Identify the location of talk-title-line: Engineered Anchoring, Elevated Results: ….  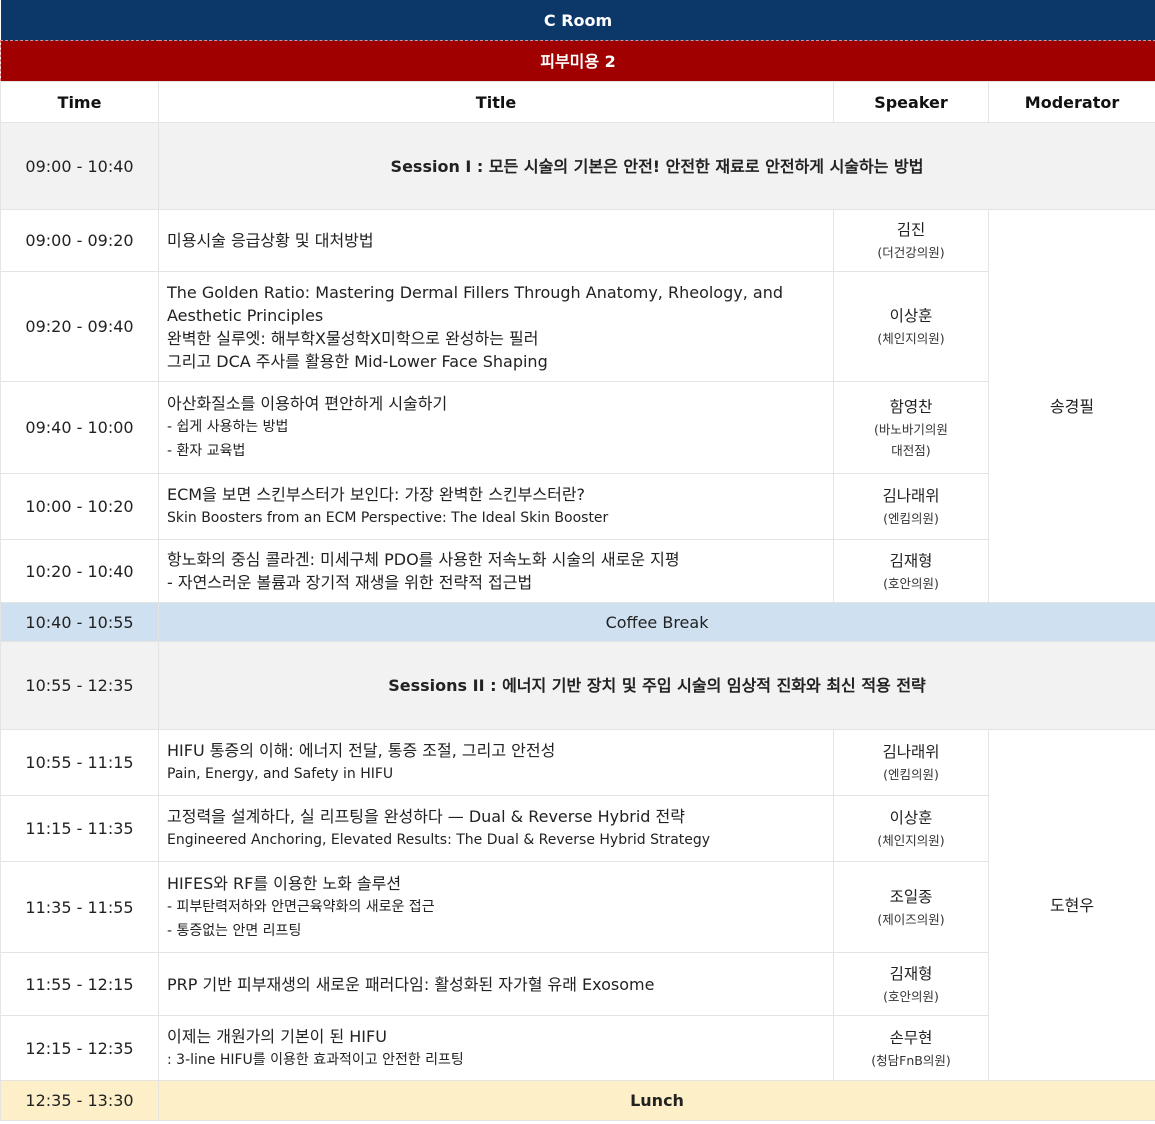
(439, 840).